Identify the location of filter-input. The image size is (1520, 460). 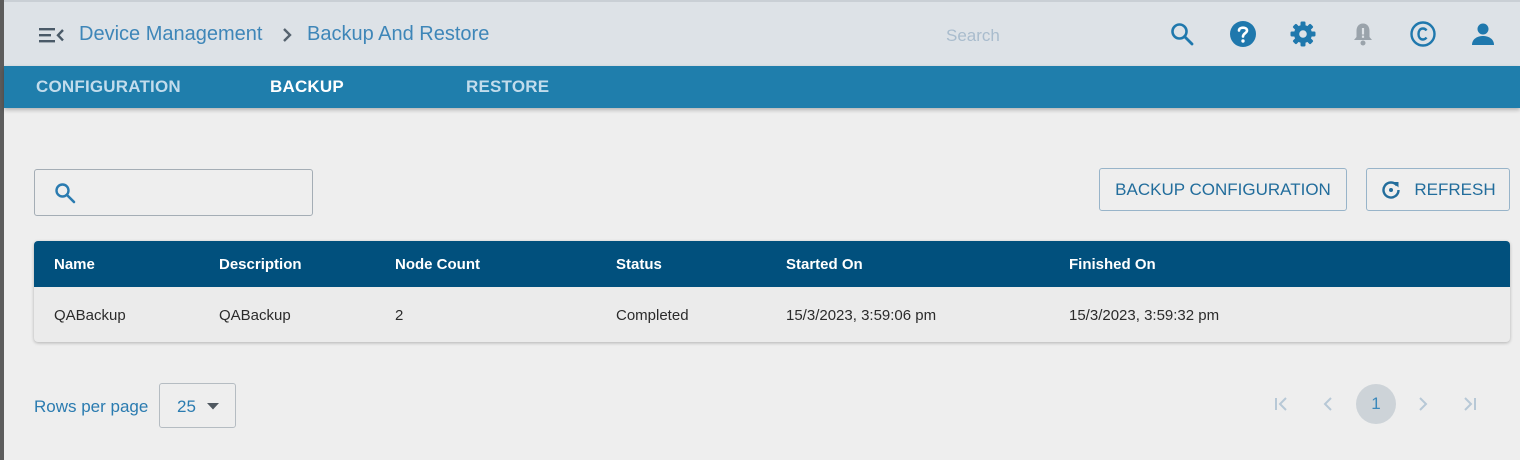
(198, 193).